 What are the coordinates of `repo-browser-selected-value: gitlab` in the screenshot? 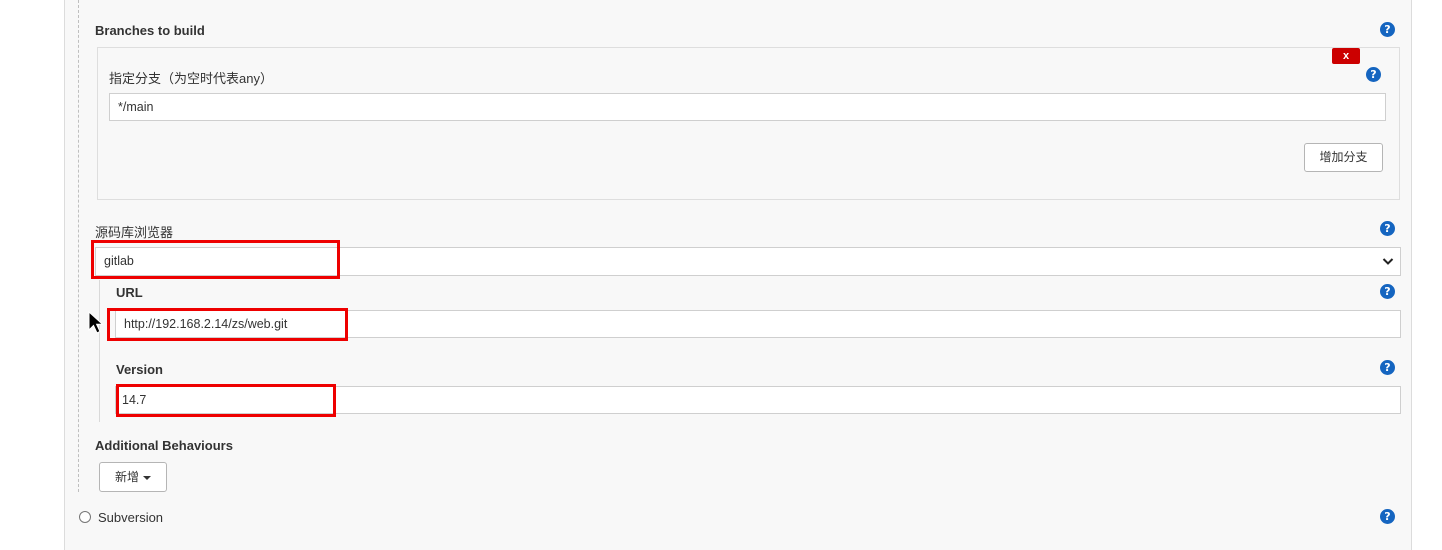 It's located at (119, 261).